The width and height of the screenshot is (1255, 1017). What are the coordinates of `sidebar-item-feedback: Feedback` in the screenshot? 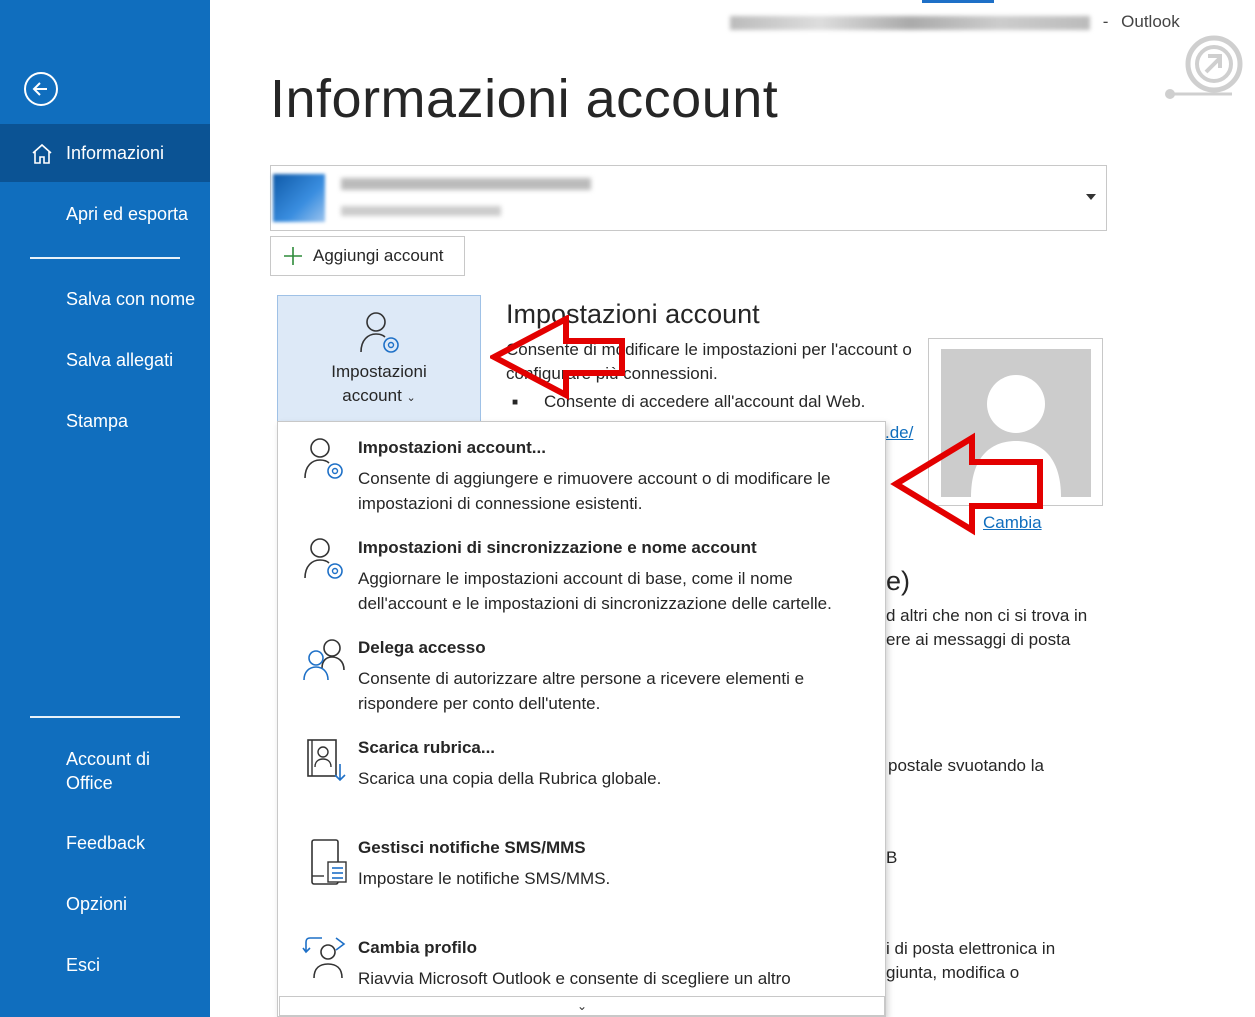 It's located at (105, 843).